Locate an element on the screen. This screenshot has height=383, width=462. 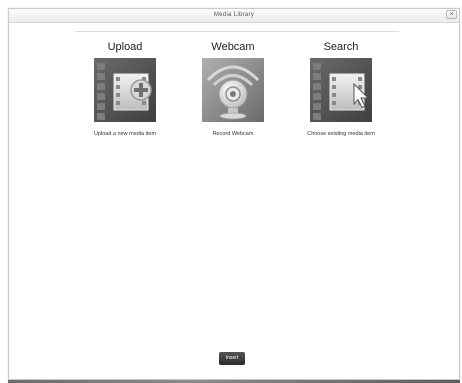
webcam-icon is located at coordinates (233, 90).